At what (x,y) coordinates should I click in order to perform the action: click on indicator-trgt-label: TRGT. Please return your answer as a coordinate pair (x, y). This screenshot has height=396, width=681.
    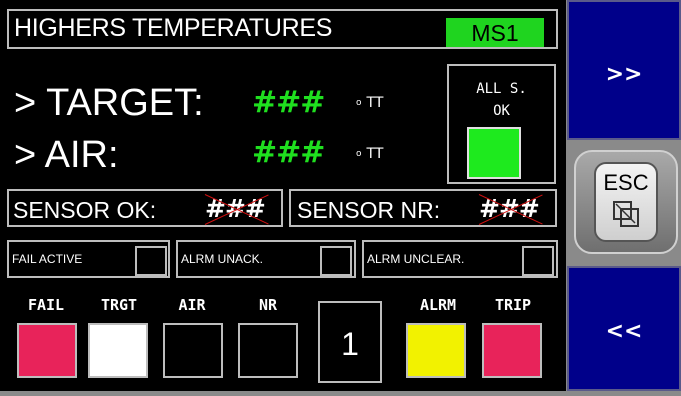
    Looking at the image, I should click on (119, 305).